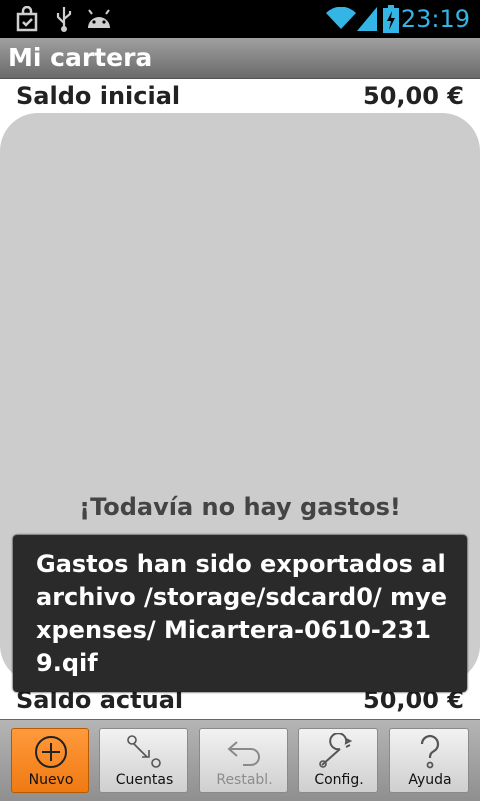  Describe the element at coordinates (98, 96) in the screenshot. I see `initial-balance-label: Saldo inicial` at that location.